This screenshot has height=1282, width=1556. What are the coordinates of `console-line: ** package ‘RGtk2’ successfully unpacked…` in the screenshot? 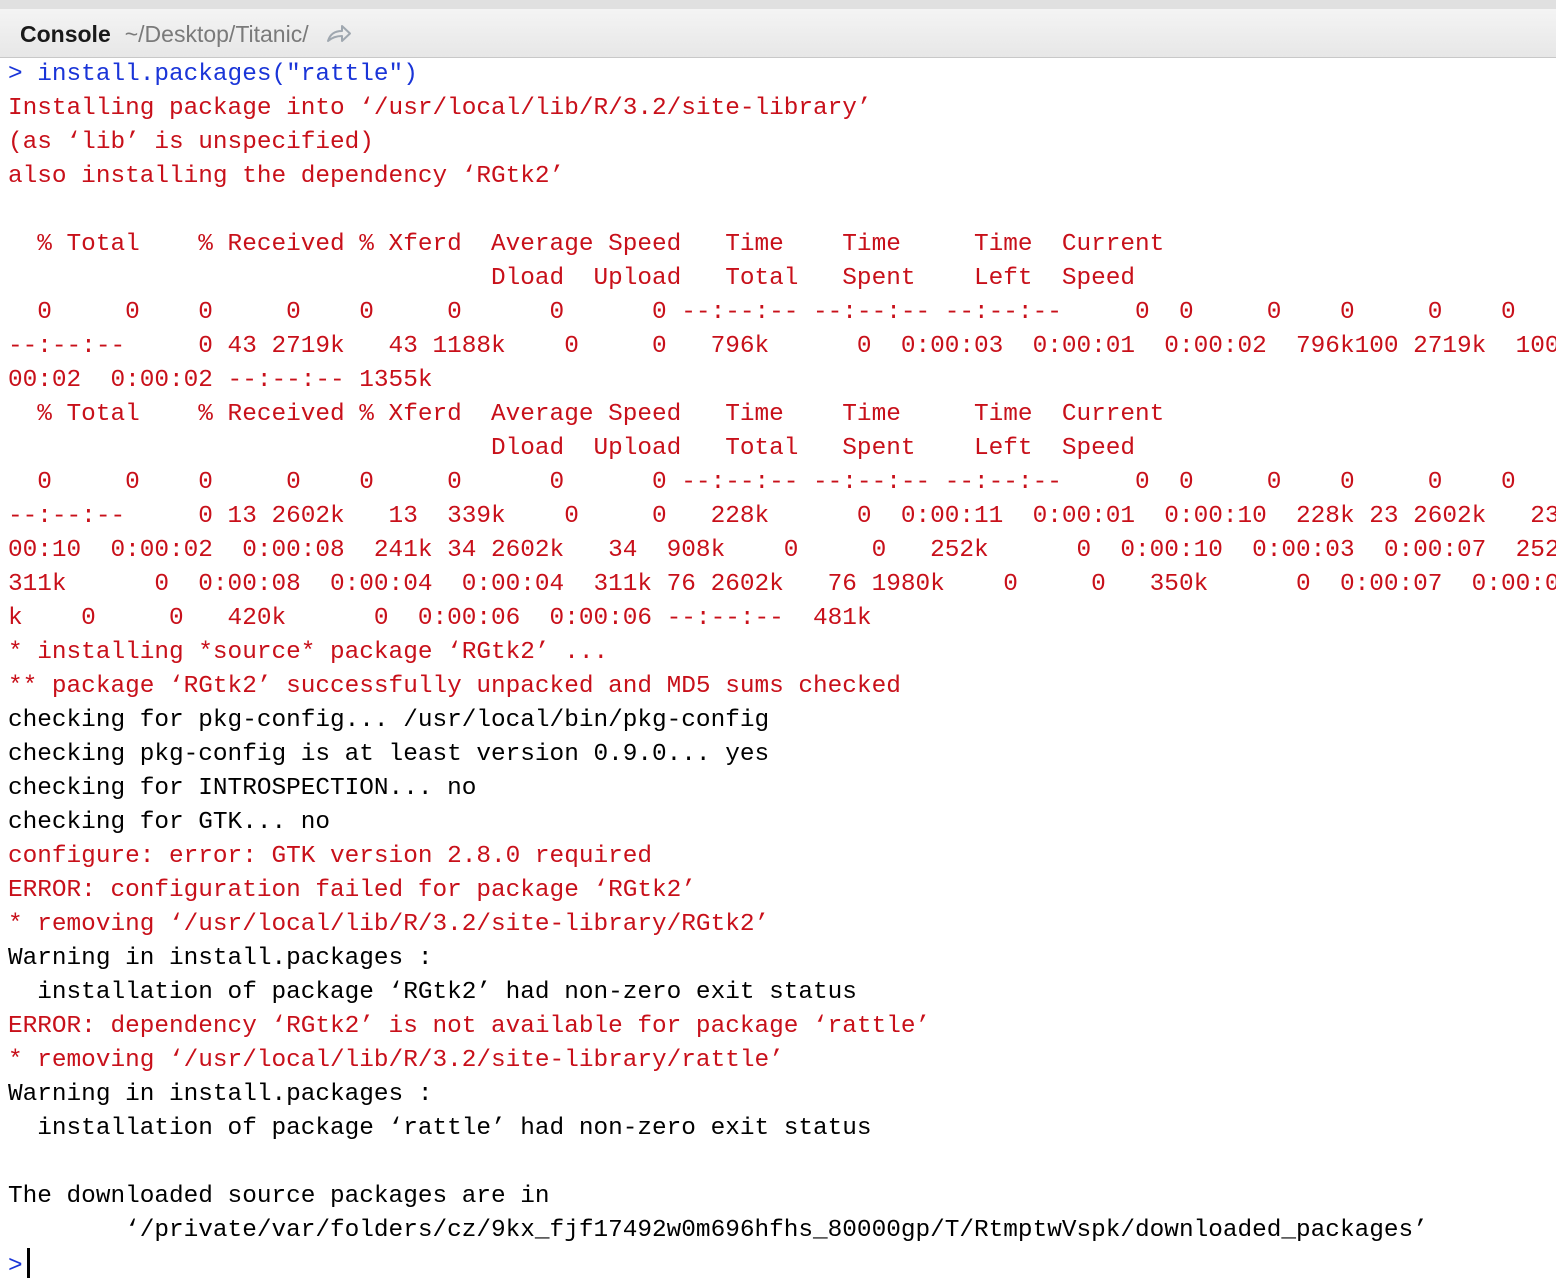 It's located at (454, 686).